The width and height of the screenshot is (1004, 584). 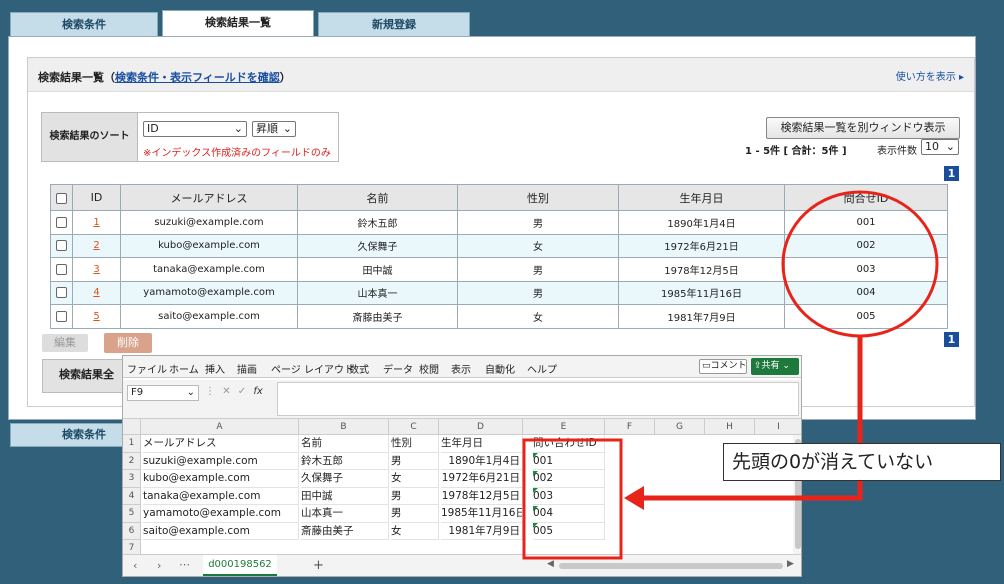 I want to click on highlight-rectangle, so click(x=572, y=499).